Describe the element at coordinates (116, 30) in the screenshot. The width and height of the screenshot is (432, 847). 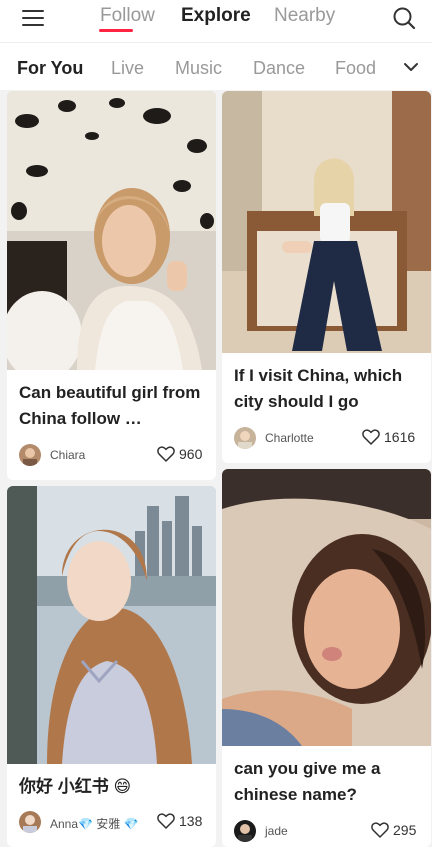
I see `active-tab-indicator` at that location.